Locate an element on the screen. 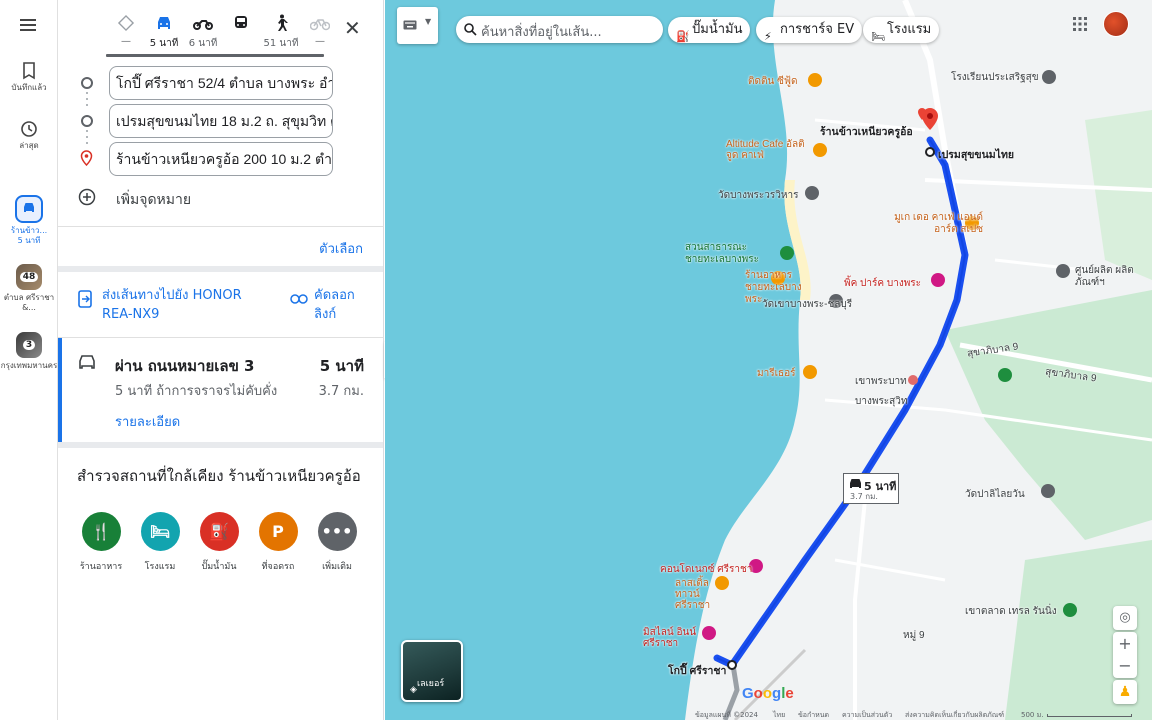  close-directions-button: ✕ is located at coordinates (352, 28).